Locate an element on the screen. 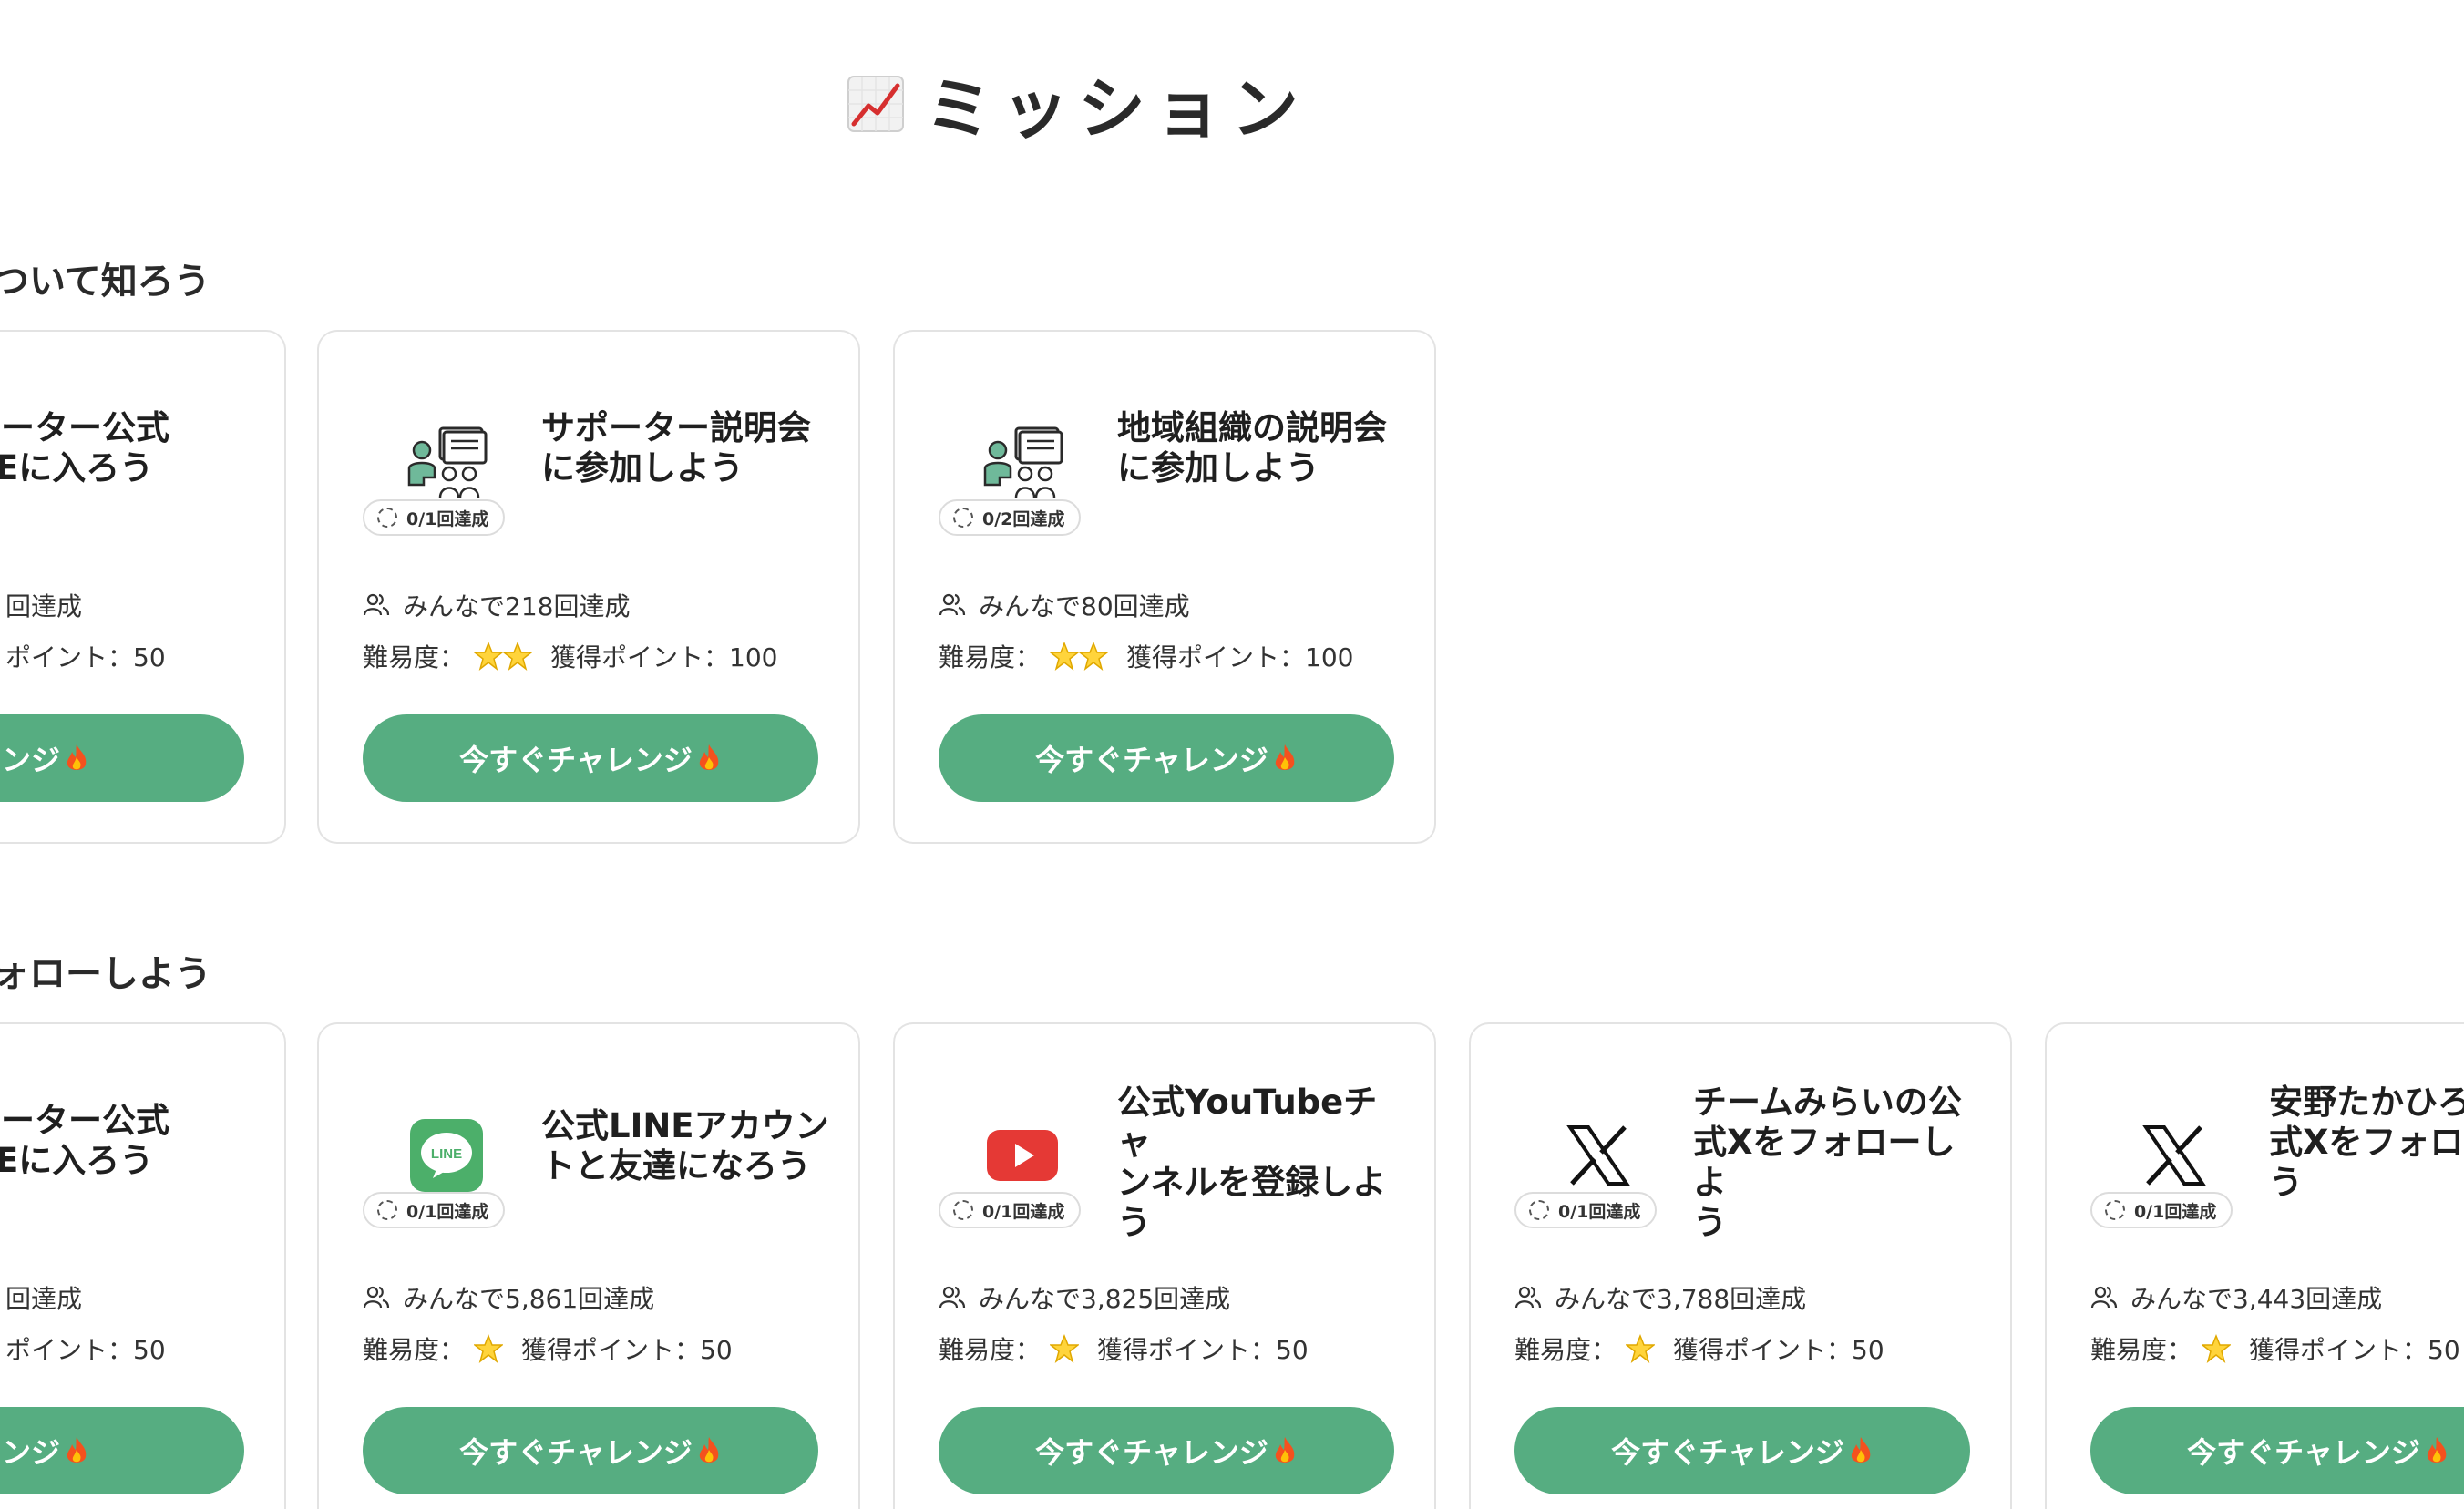 The image size is (2464, 1509). completion-stat: みんなで218回達成 is located at coordinates (496, 605).